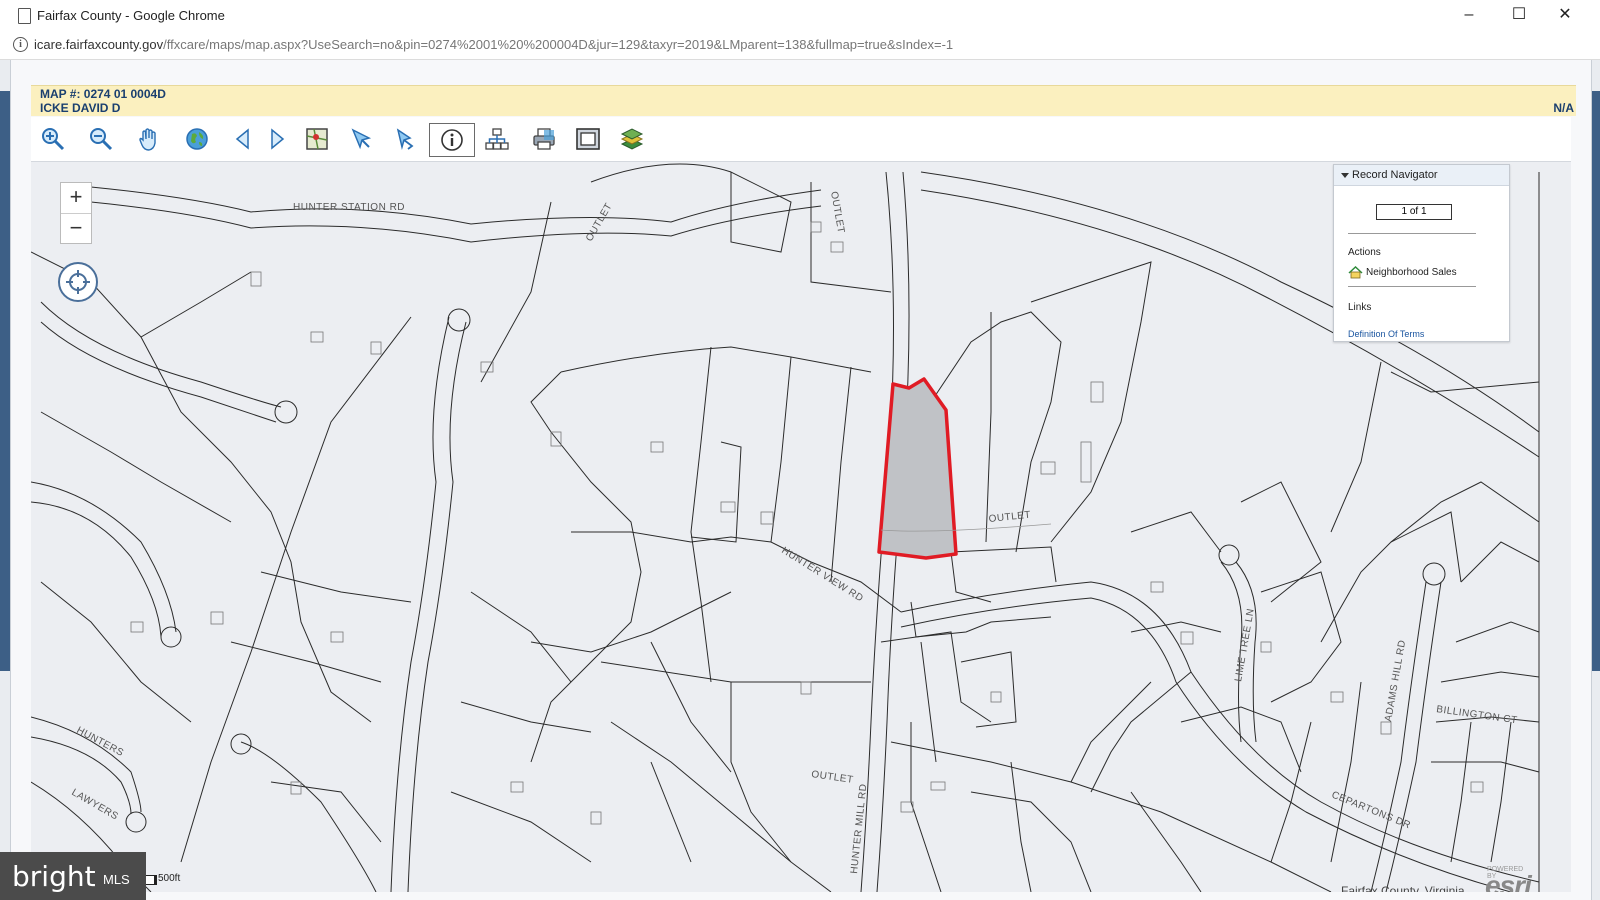 The image size is (1600, 900). I want to click on map-zoom-in-button: +, so click(76, 198).